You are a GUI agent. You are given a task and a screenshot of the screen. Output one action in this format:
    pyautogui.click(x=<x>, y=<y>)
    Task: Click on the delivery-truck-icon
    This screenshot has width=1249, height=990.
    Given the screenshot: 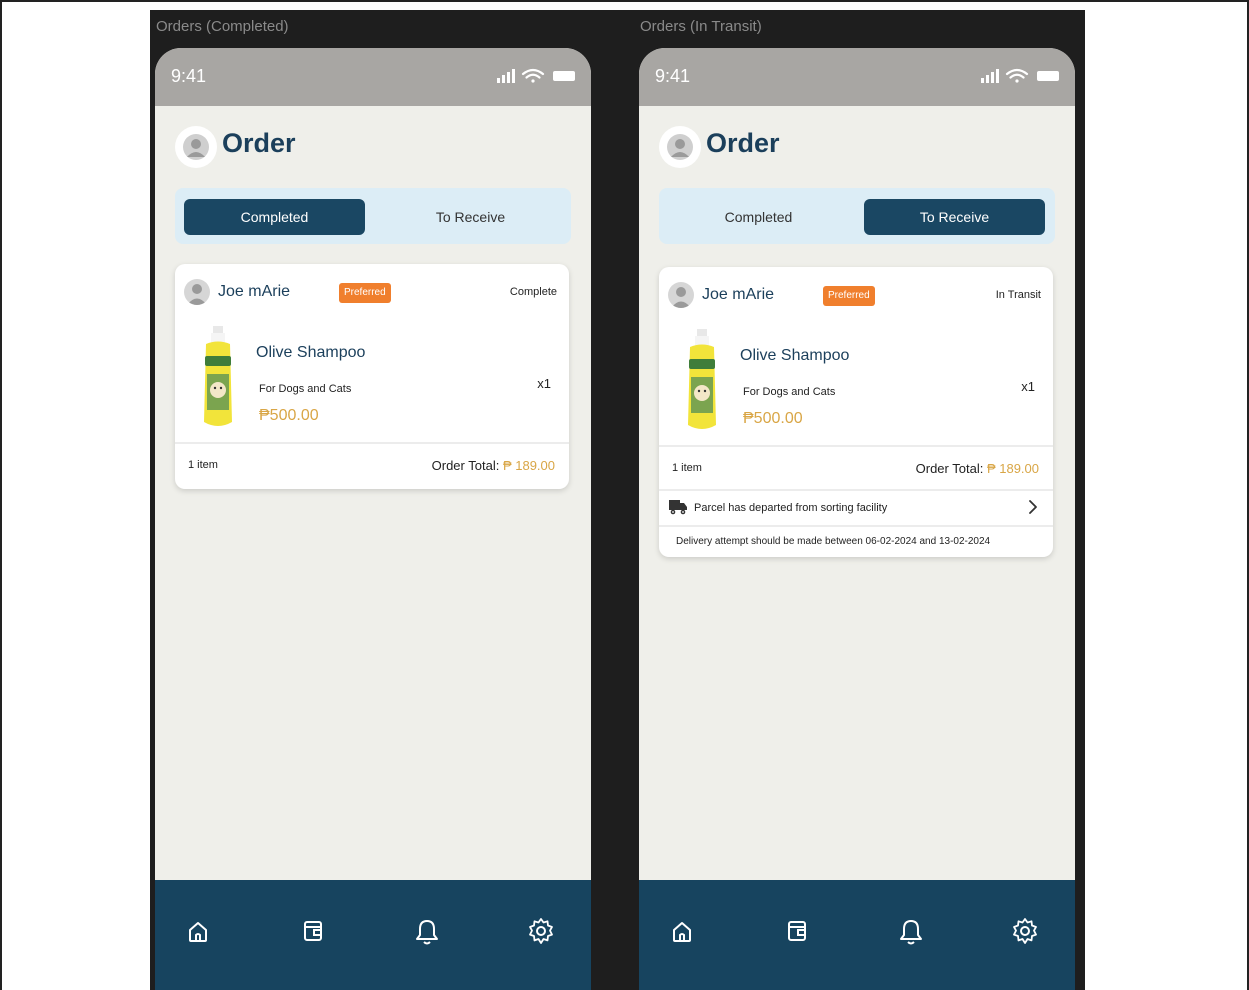 What is the action you would take?
    pyautogui.click(x=678, y=507)
    